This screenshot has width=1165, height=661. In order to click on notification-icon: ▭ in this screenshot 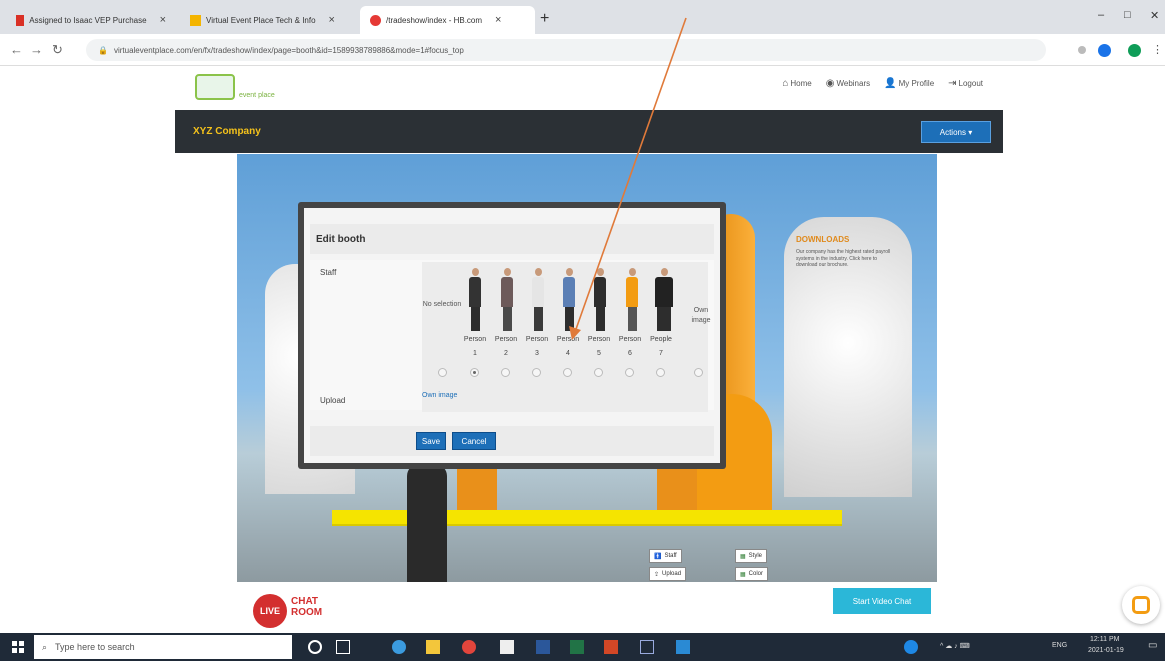, I will do `click(1152, 645)`.